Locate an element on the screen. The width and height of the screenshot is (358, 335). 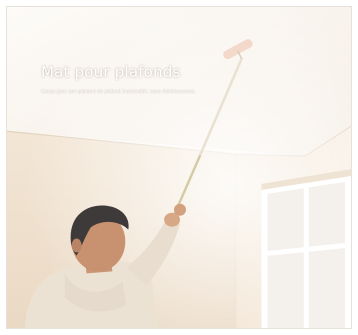
banner-headline: Mat pour plafonds is located at coordinates (111, 72).